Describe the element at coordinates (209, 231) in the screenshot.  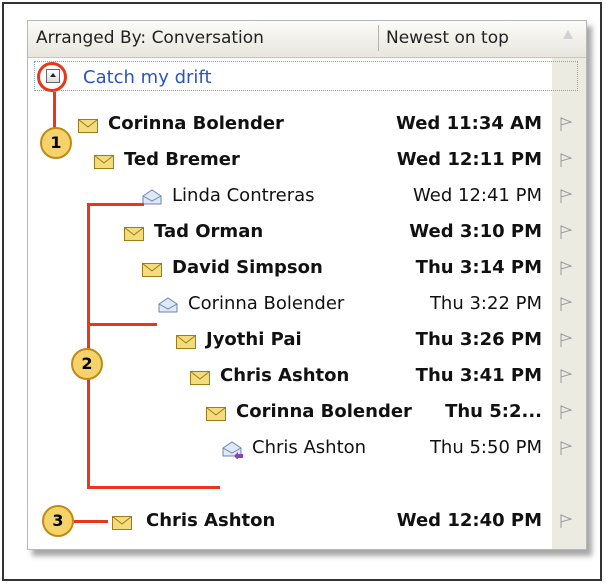
I see `message-sender: Tad Orman` at that location.